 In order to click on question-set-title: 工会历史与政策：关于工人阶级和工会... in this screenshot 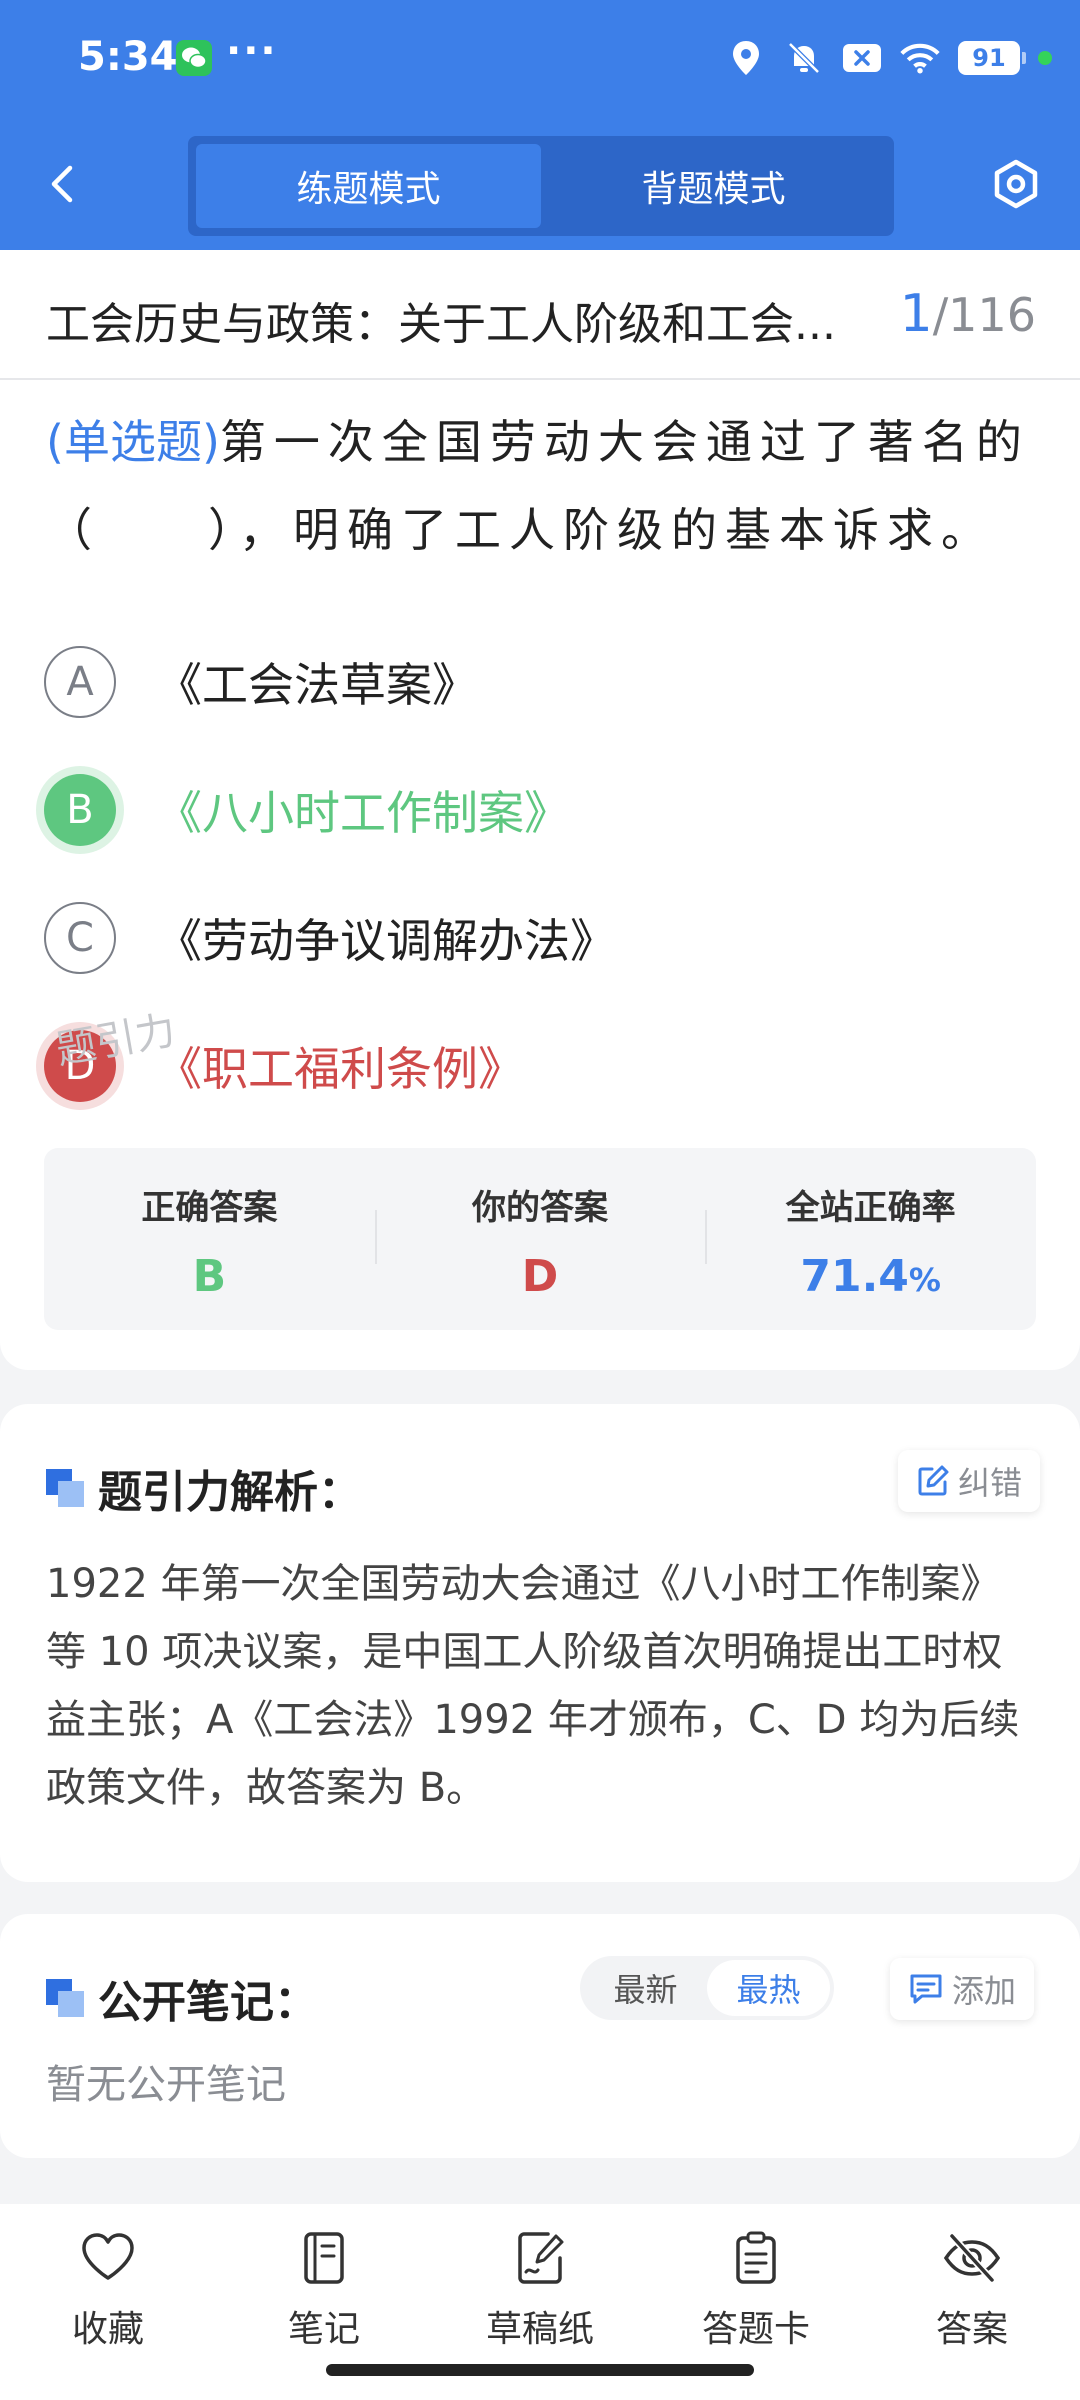, I will do `click(441, 324)`.